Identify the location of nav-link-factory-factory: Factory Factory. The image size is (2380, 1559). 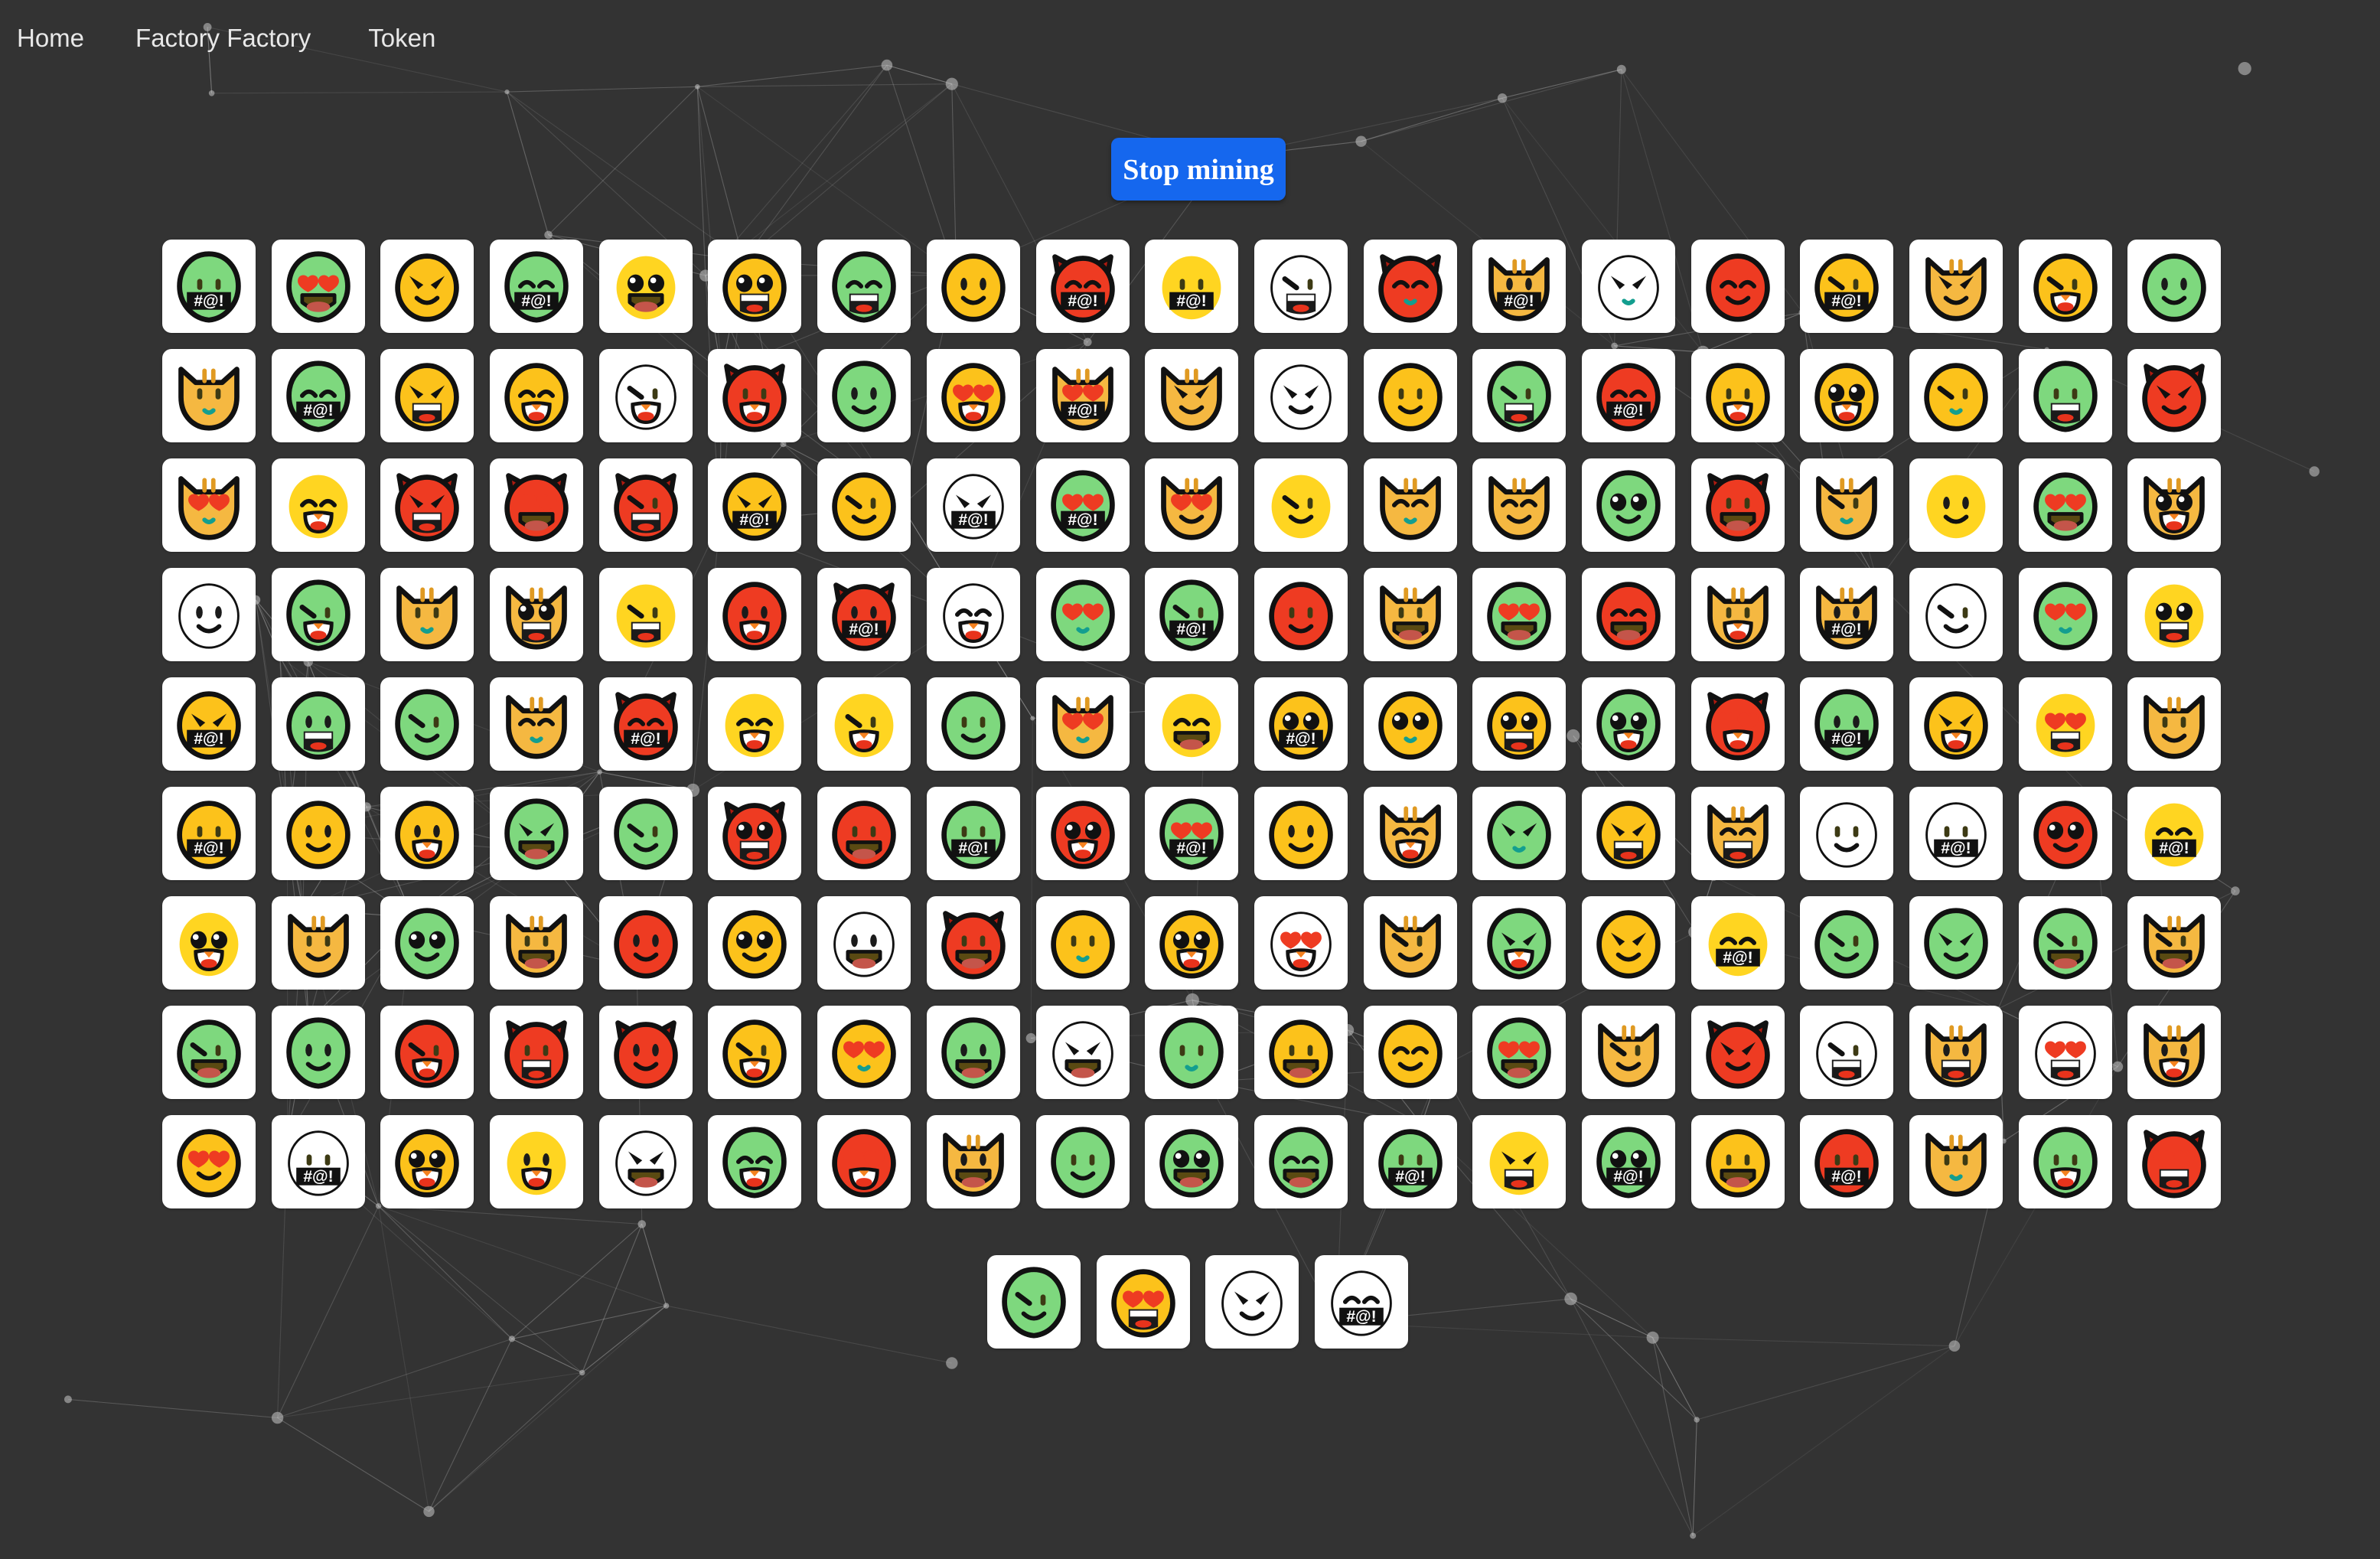
(223, 38).